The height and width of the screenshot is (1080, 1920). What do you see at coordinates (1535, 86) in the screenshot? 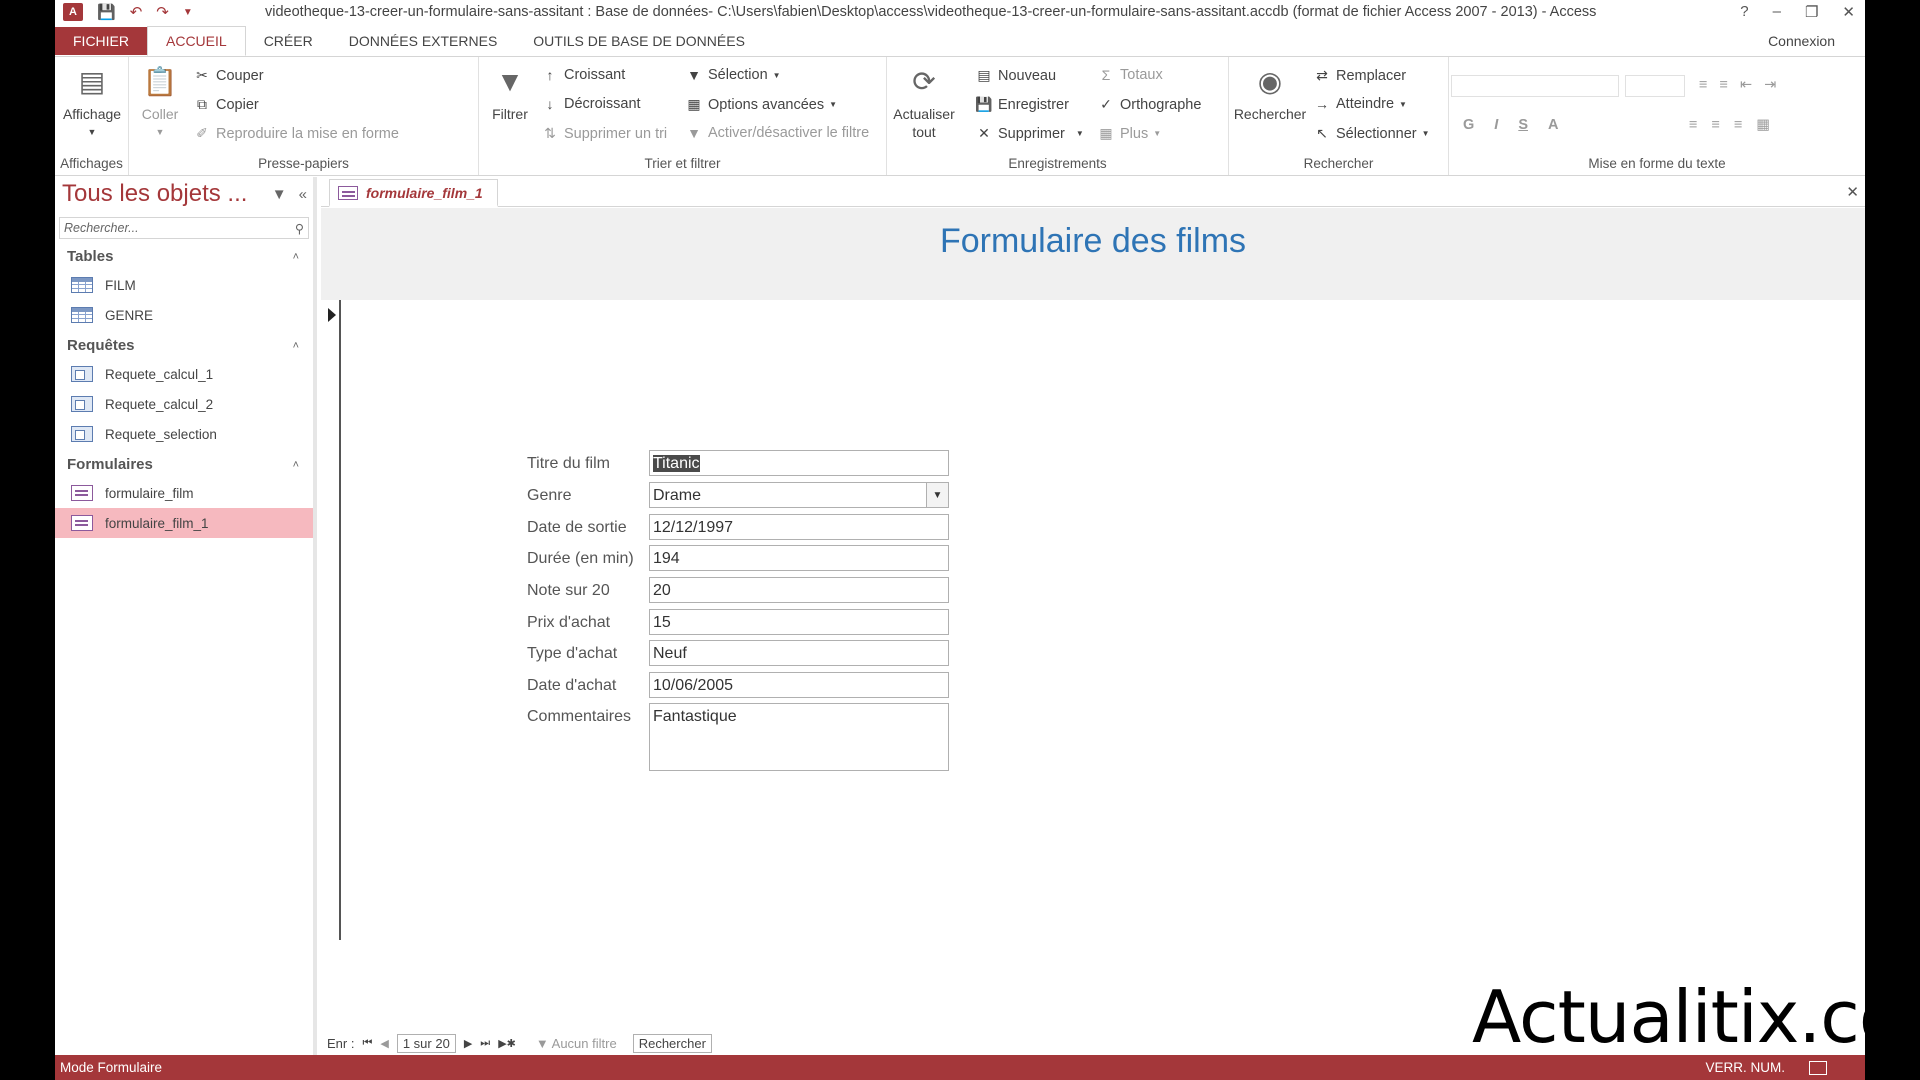
I see `font-name-combo` at bounding box center [1535, 86].